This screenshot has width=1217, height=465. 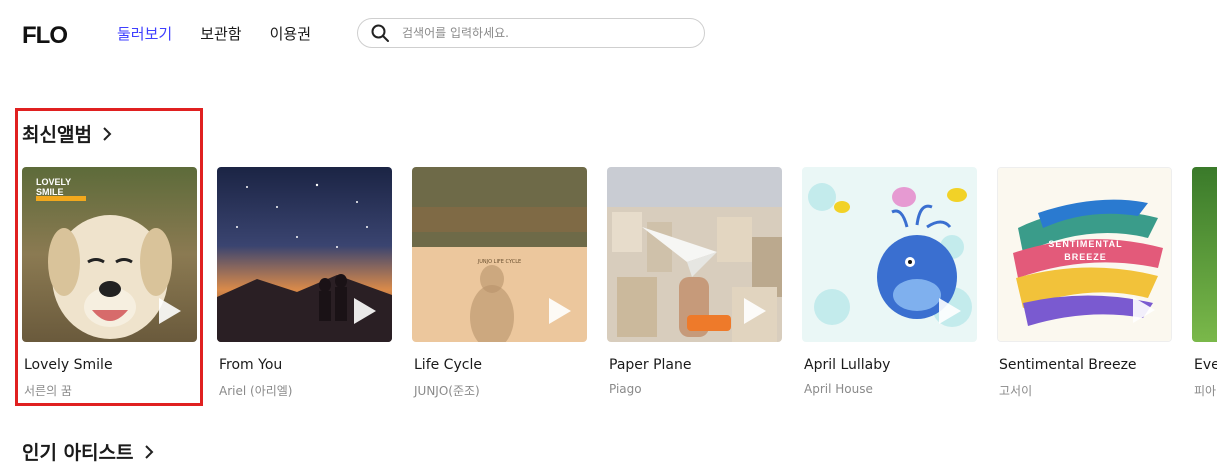 What do you see at coordinates (380, 33) in the screenshot?
I see `search-icon` at bounding box center [380, 33].